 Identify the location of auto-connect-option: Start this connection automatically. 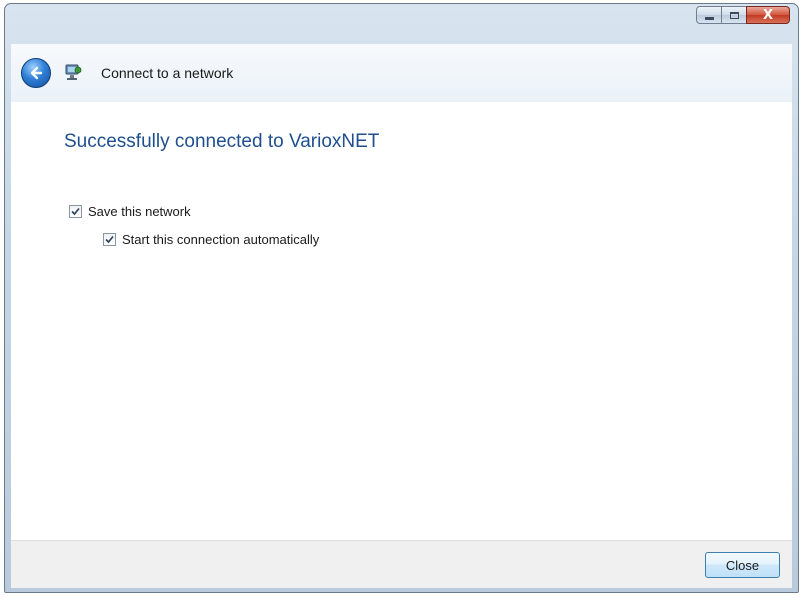
(211, 239).